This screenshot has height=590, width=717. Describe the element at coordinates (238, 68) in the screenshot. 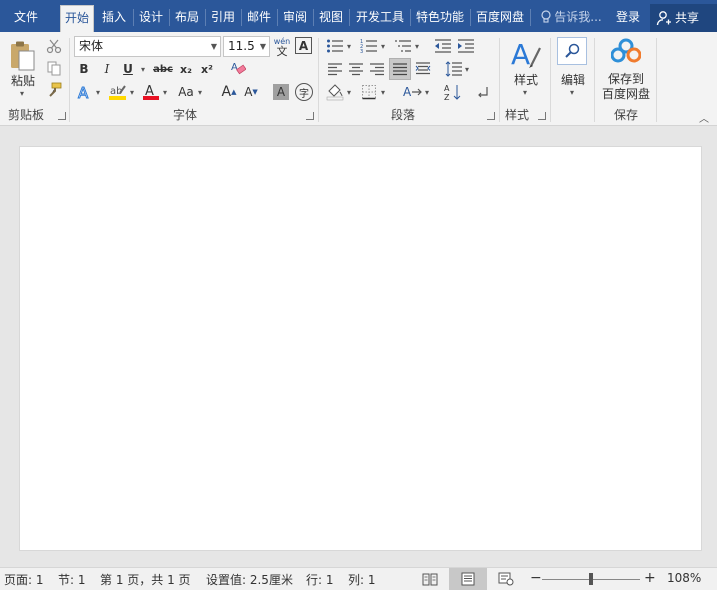

I see `clear-formatting-button: A` at that location.